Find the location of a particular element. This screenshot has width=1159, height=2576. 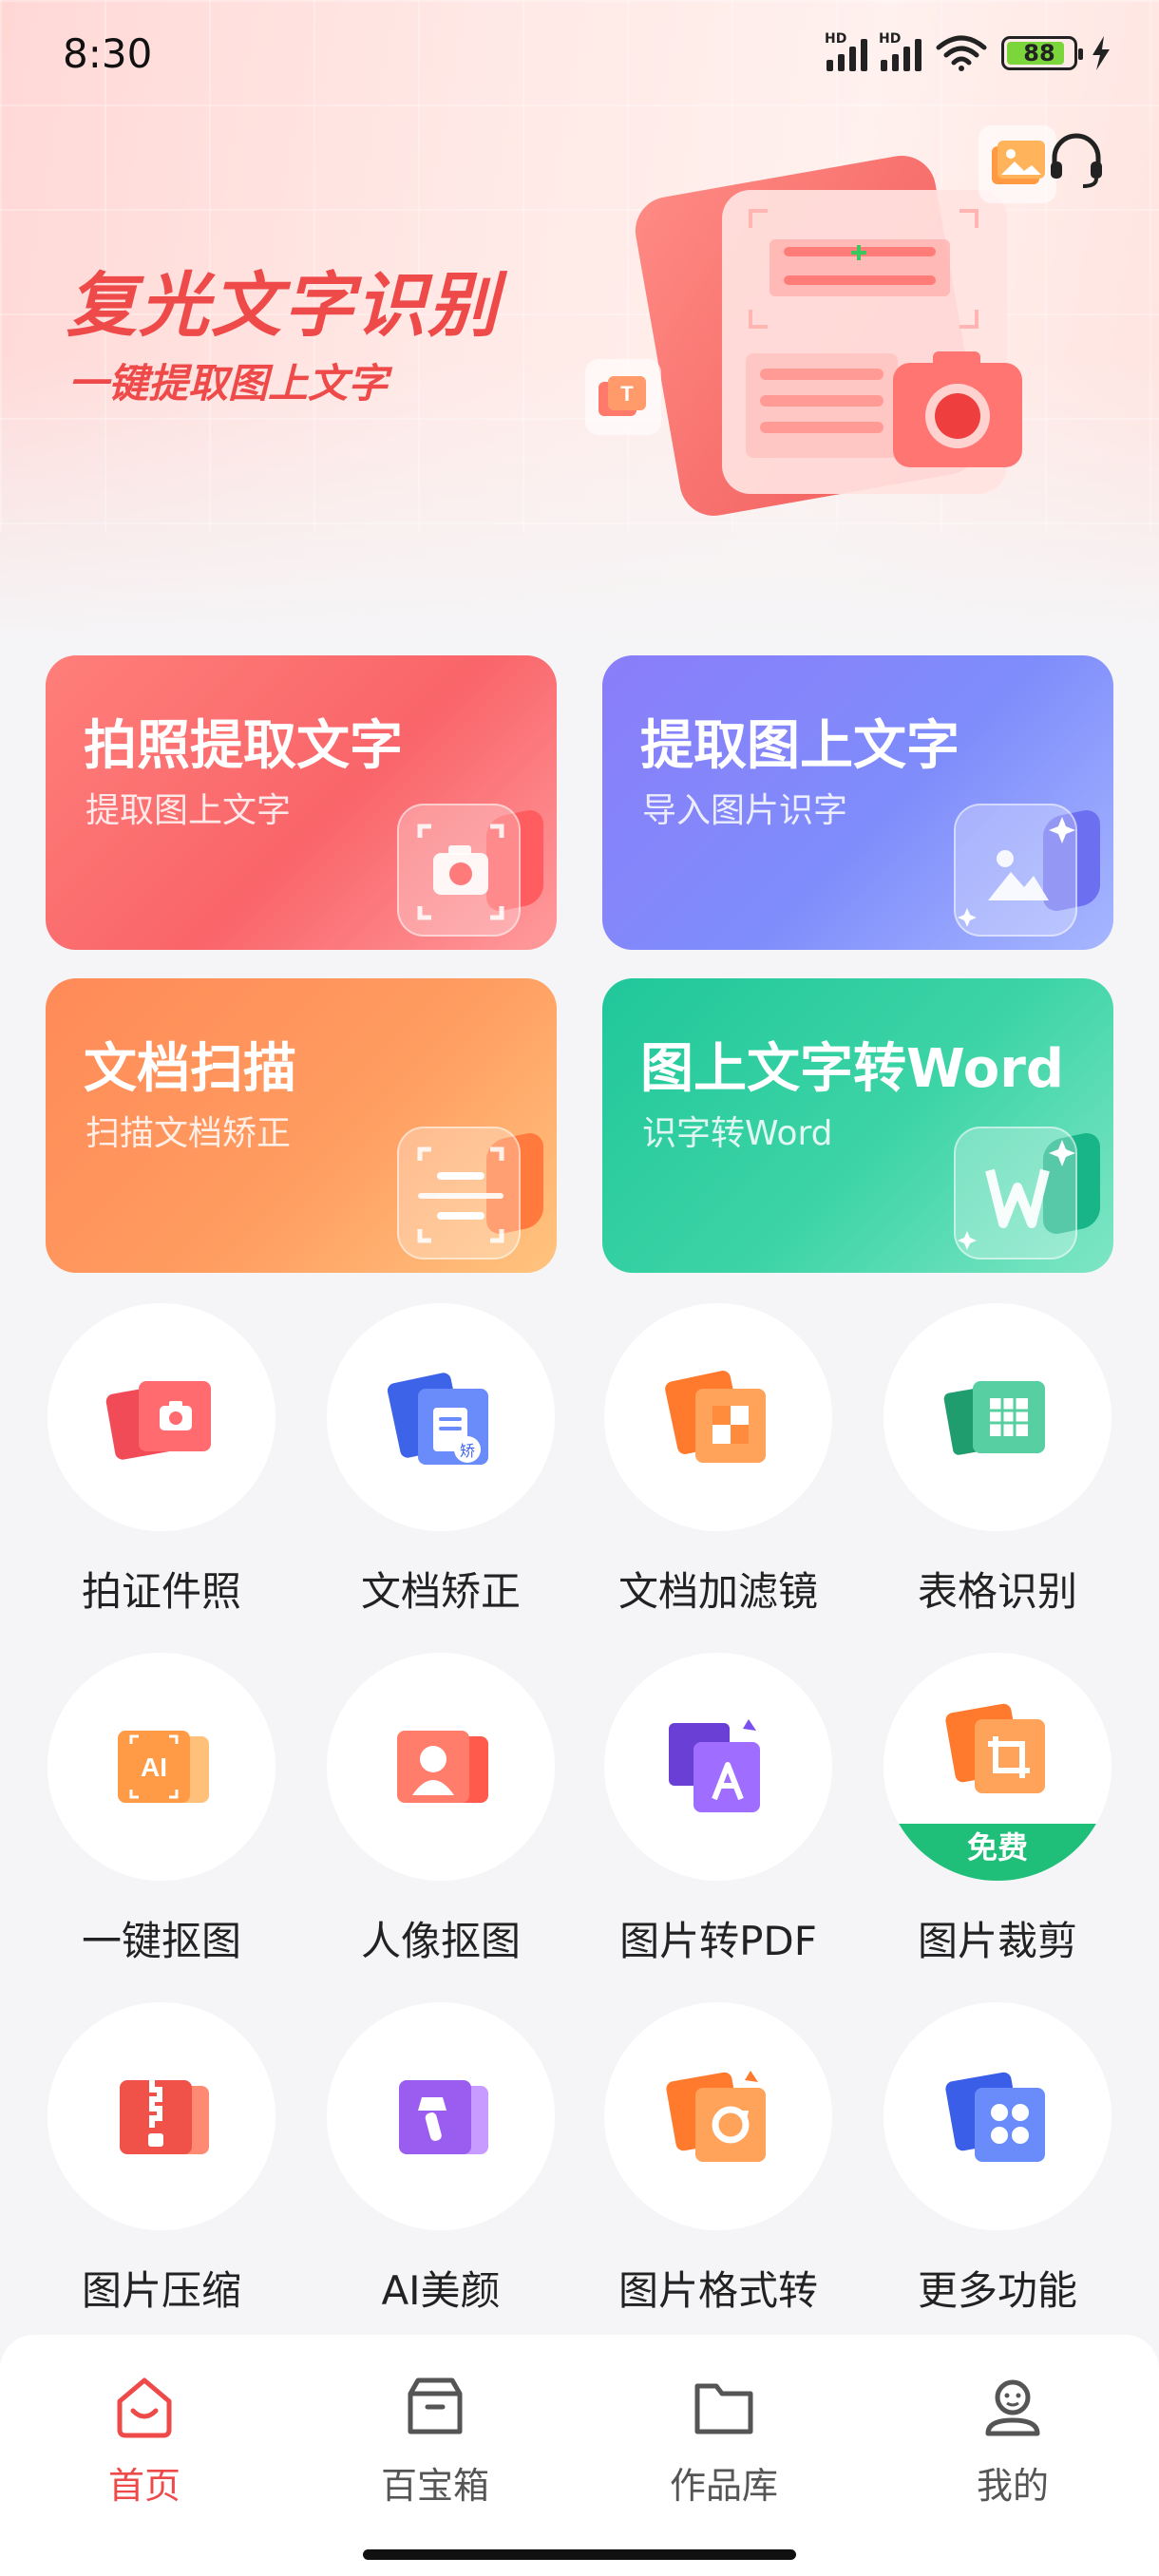

crop-icon is located at coordinates (995, 1748).